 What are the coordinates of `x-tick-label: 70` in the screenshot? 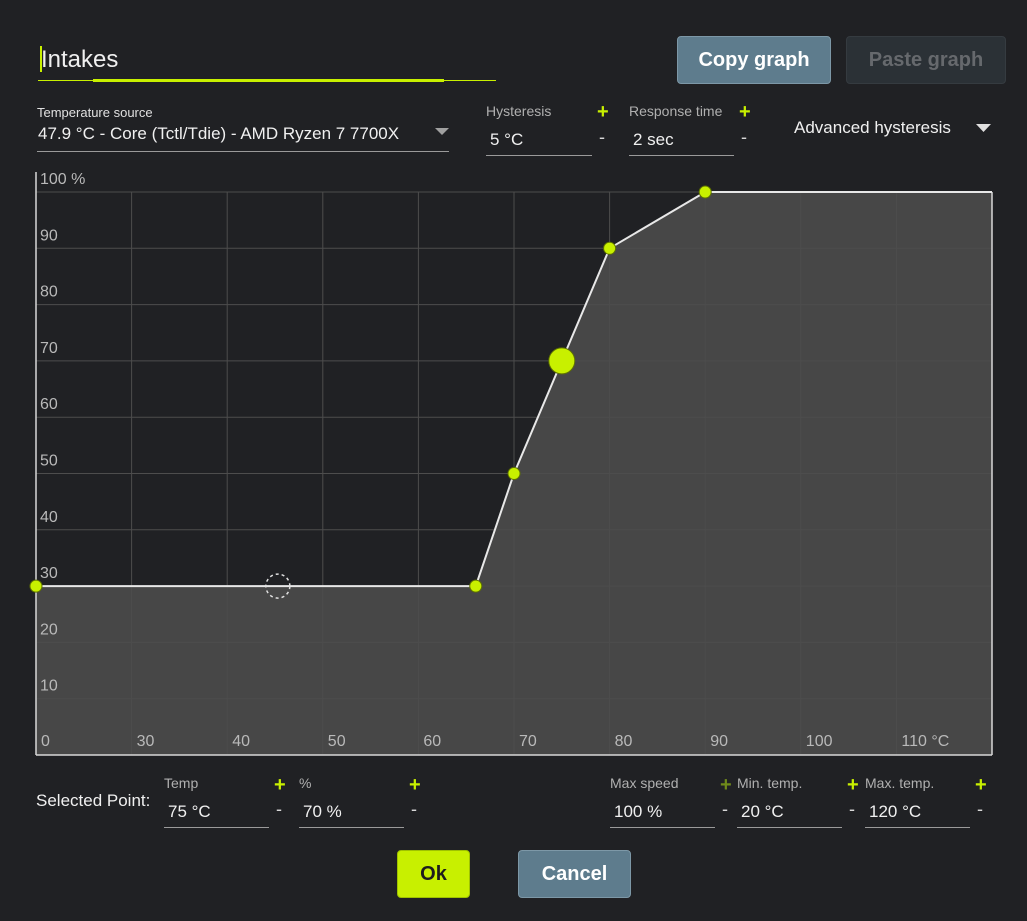 It's located at (528, 741).